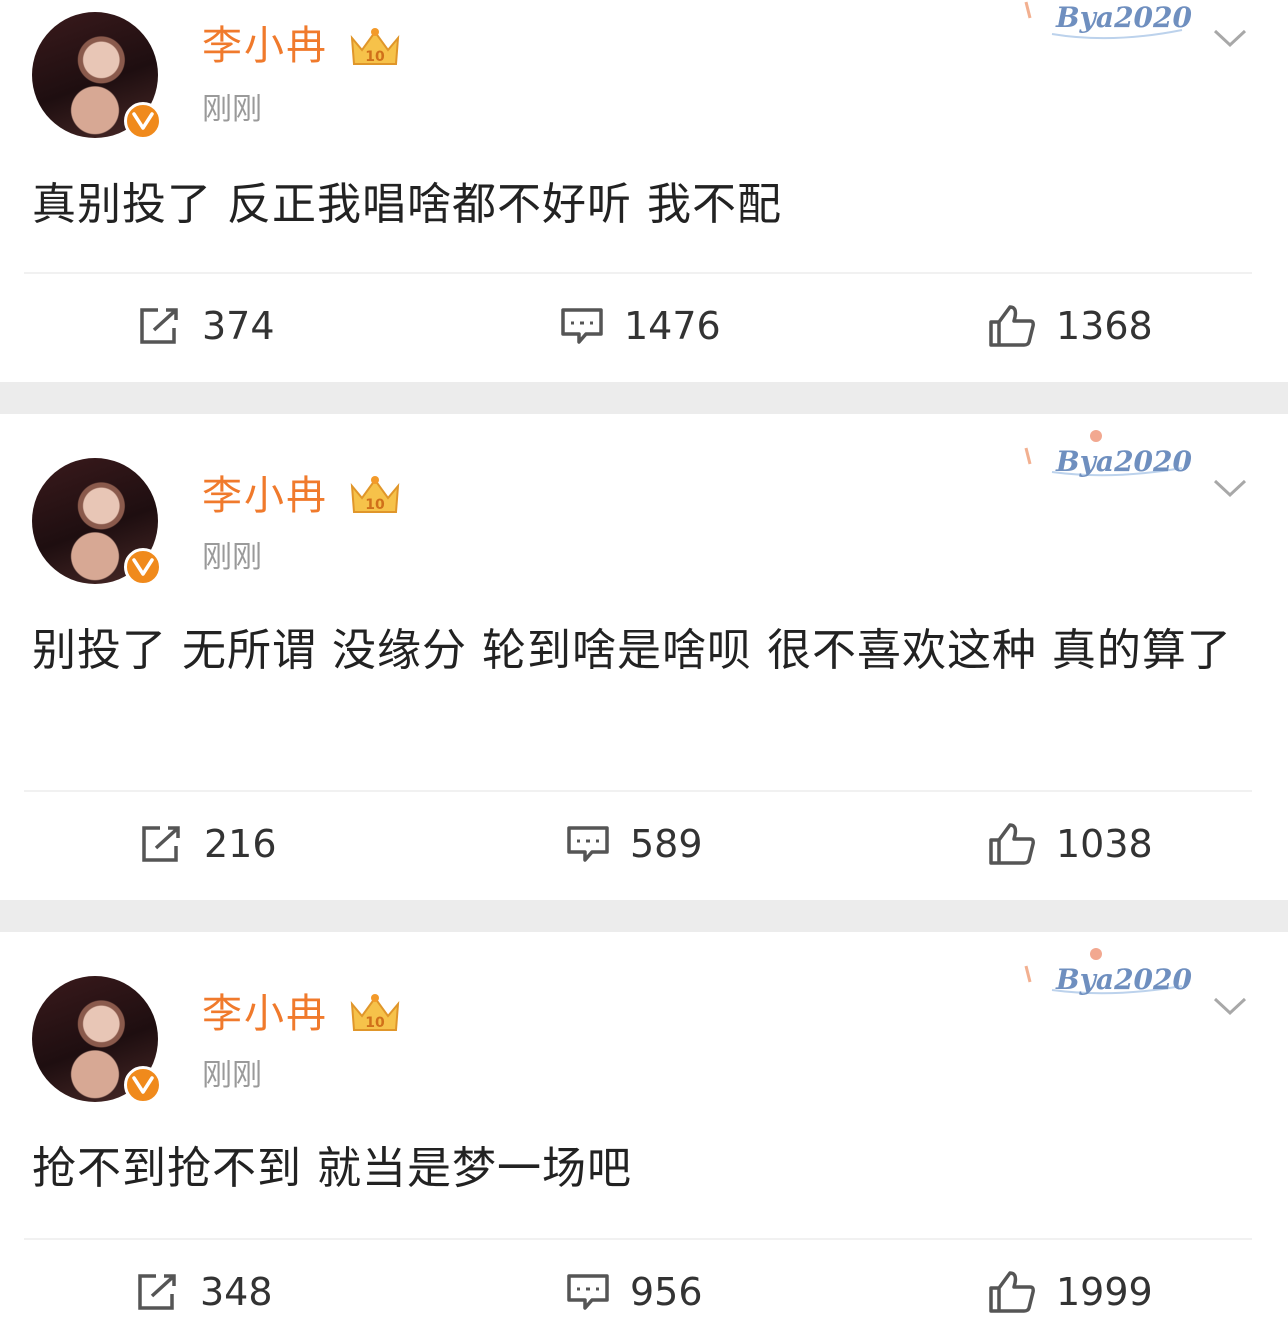 The width and height of the screenshot is (1288, 1344). I want to click on like-button: 1368, so click(1070, 326).